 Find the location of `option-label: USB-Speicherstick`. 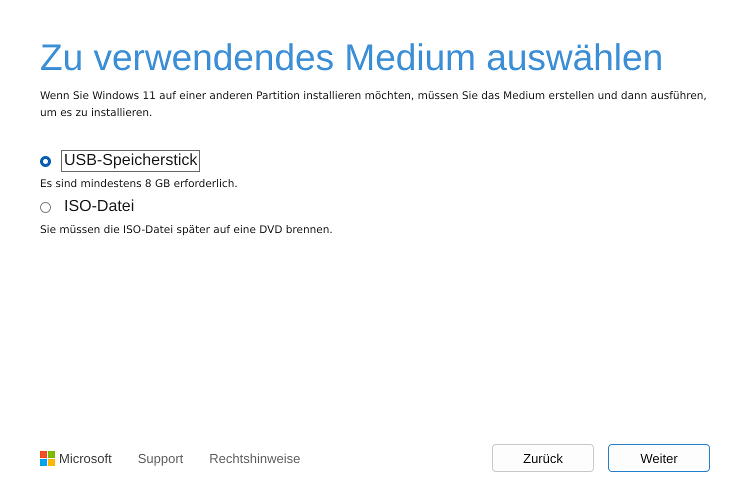

option-label: USB-Speicherstick is located at coordinates (130, 161).